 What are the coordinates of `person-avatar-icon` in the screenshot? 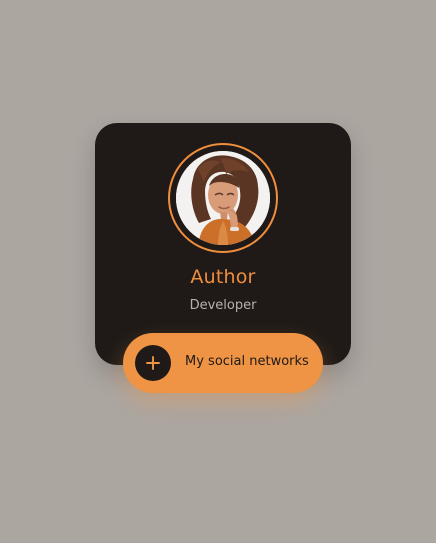 It's located at (223, 198).